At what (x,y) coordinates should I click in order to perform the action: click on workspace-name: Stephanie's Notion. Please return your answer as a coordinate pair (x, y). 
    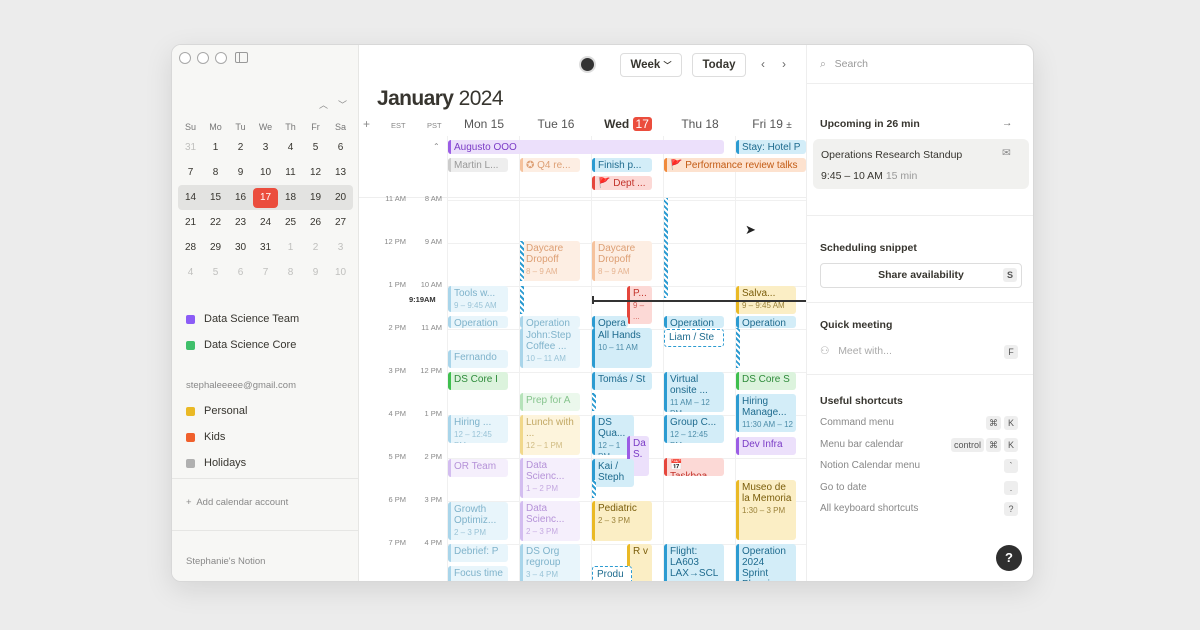
    Looking at the image, I should click on (225, 561).